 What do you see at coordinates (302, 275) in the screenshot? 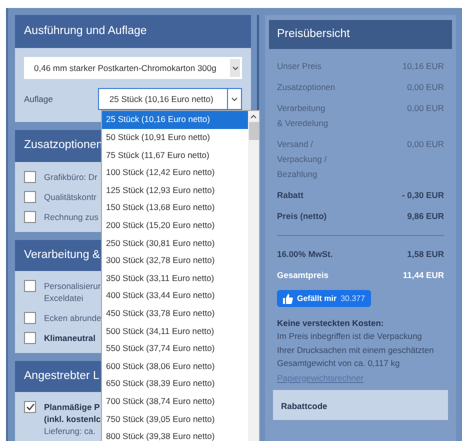
I see `price-label: Gesamtpreis` at bounding box center [302, 275].